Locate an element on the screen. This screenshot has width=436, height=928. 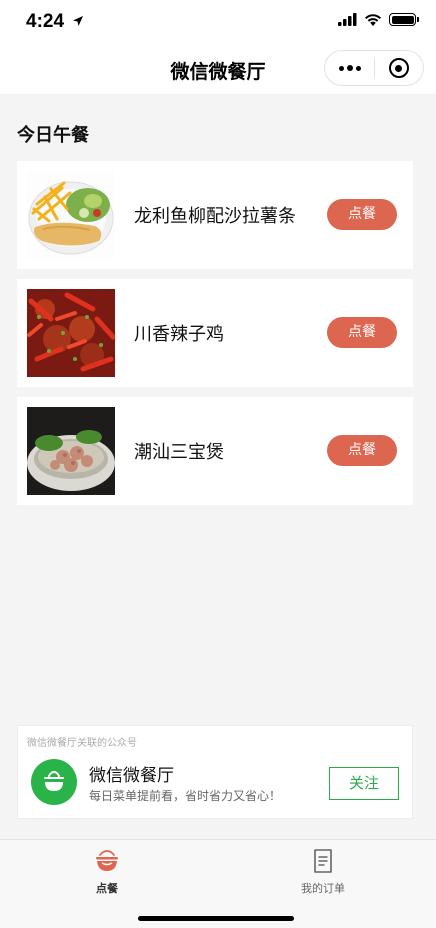
status-icons is located at coordinates (378, 19).